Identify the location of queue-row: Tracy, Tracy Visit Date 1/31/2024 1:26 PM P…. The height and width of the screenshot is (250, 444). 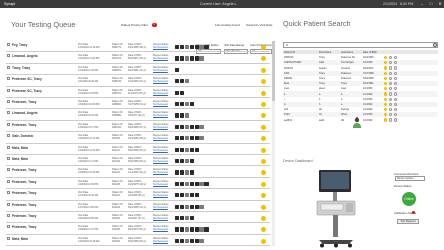
(138, 70).